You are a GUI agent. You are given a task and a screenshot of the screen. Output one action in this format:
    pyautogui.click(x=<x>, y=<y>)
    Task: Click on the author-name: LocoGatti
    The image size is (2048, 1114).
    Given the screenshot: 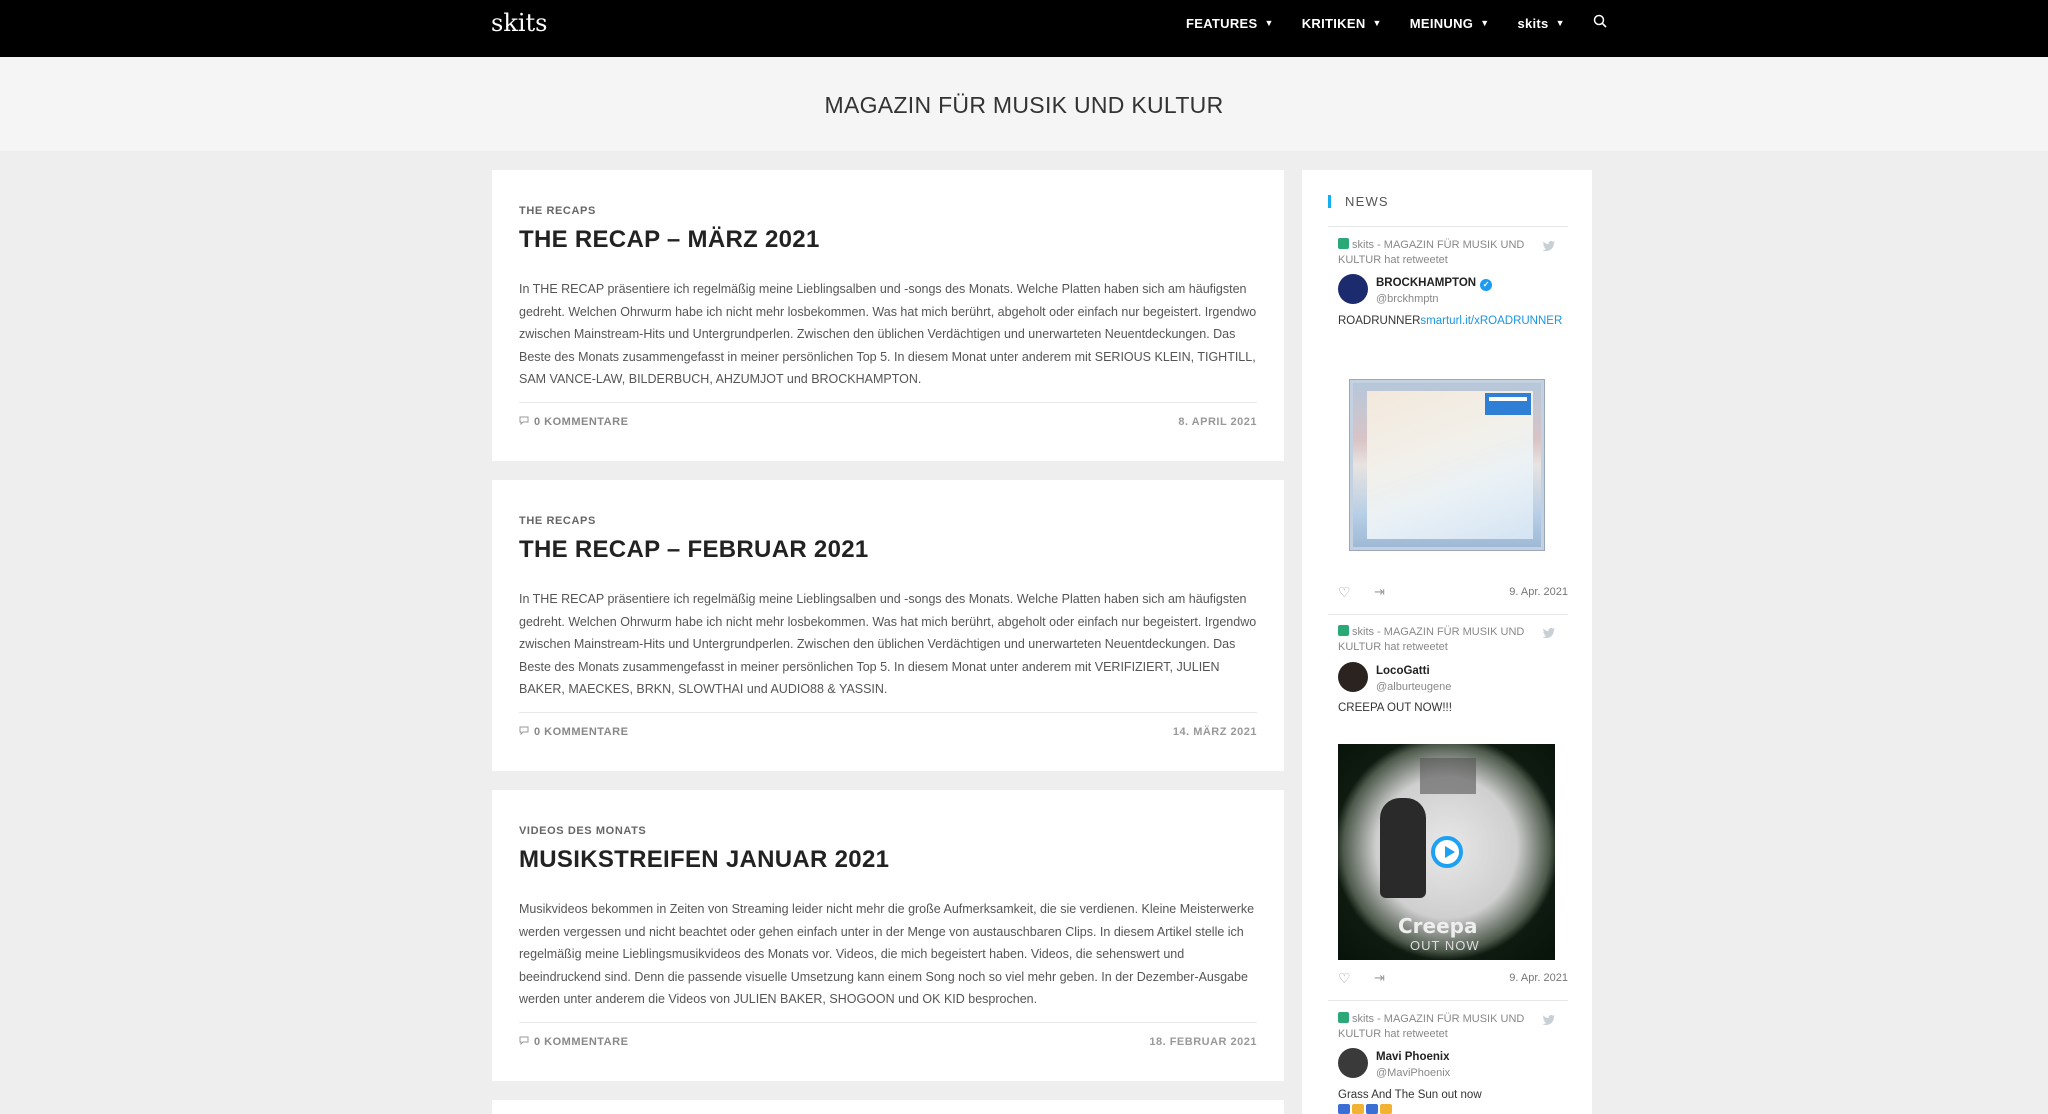 What is the action you would take?
    pyautogui.click(x=1403, y=671)
    